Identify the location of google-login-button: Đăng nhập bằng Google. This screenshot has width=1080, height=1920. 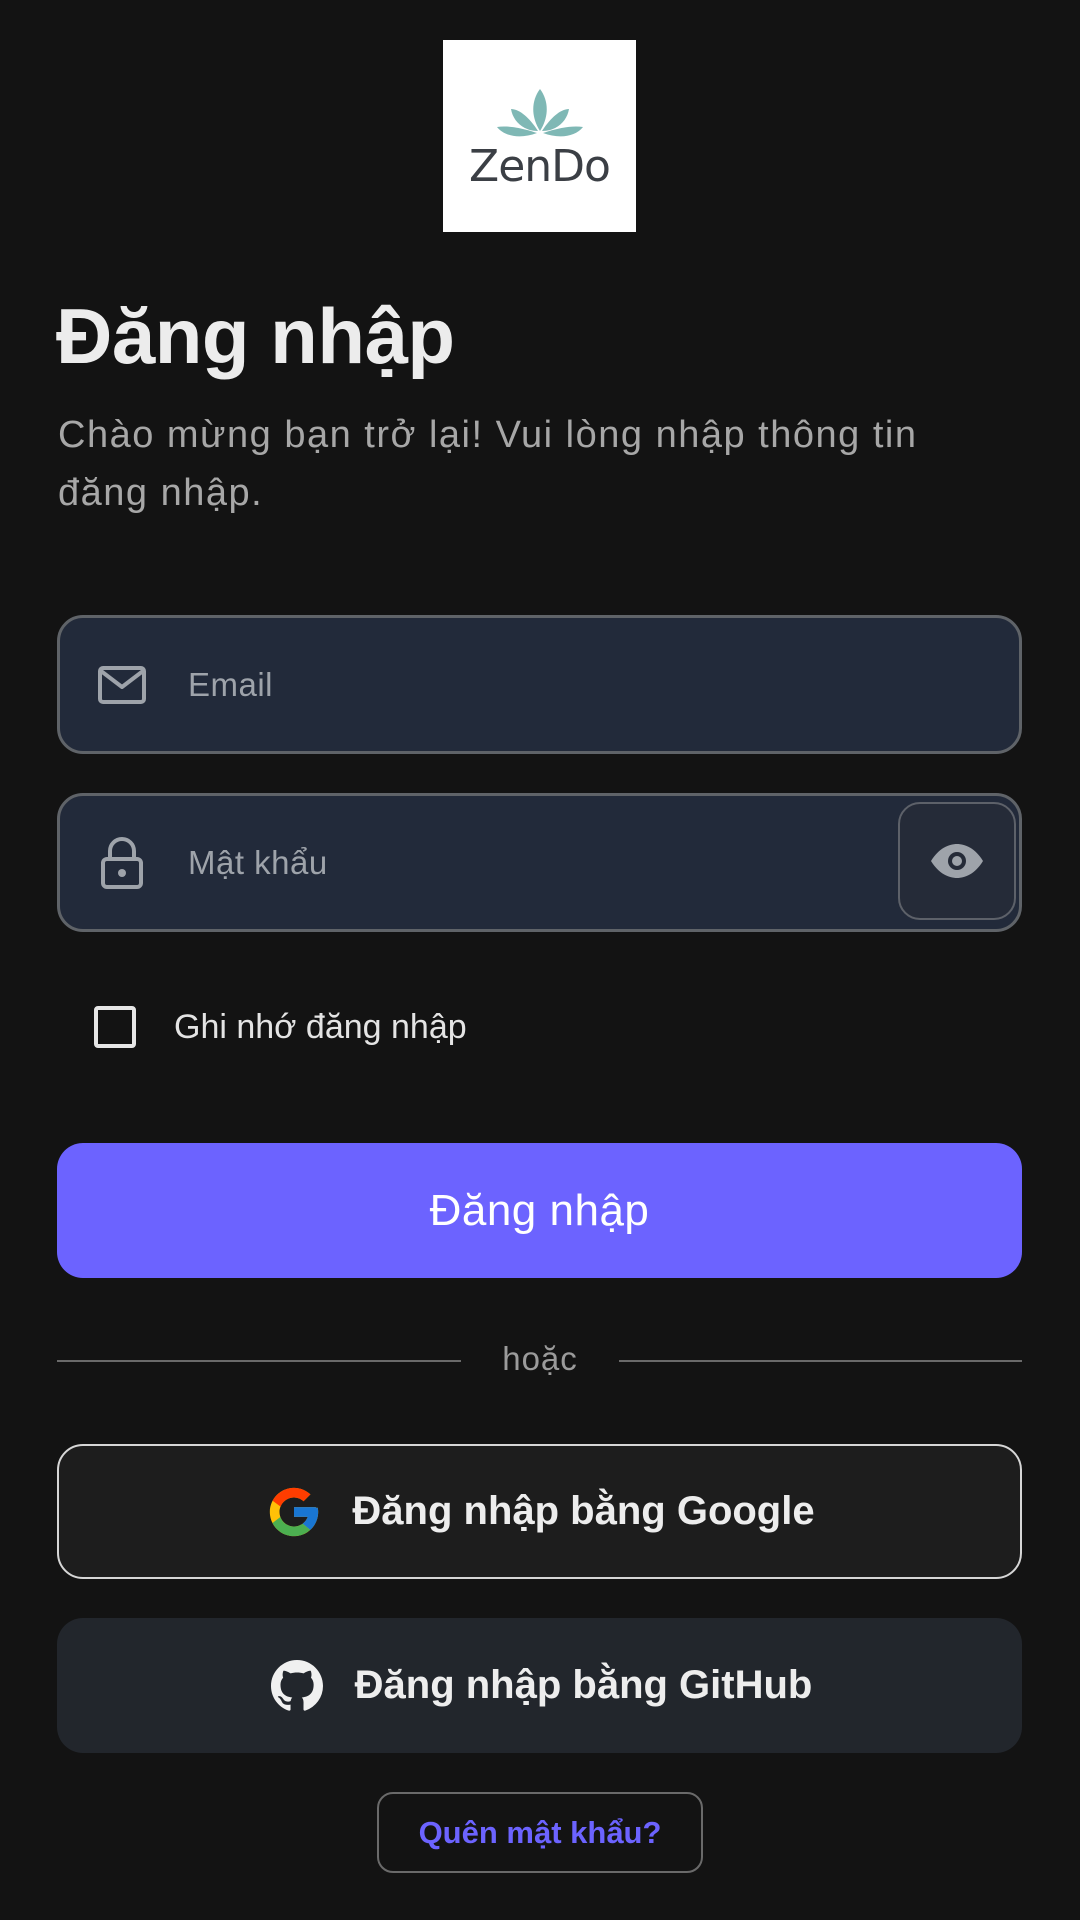
(539, 1511).